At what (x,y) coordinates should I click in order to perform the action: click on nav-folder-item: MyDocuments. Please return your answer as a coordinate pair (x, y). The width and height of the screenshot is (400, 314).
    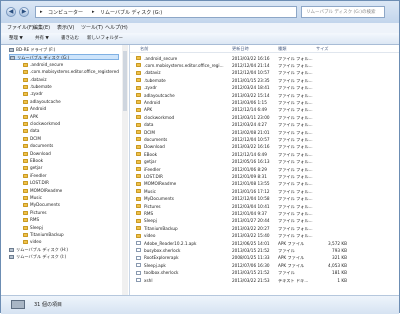
    Looking at the image, I should click on (71, 205).